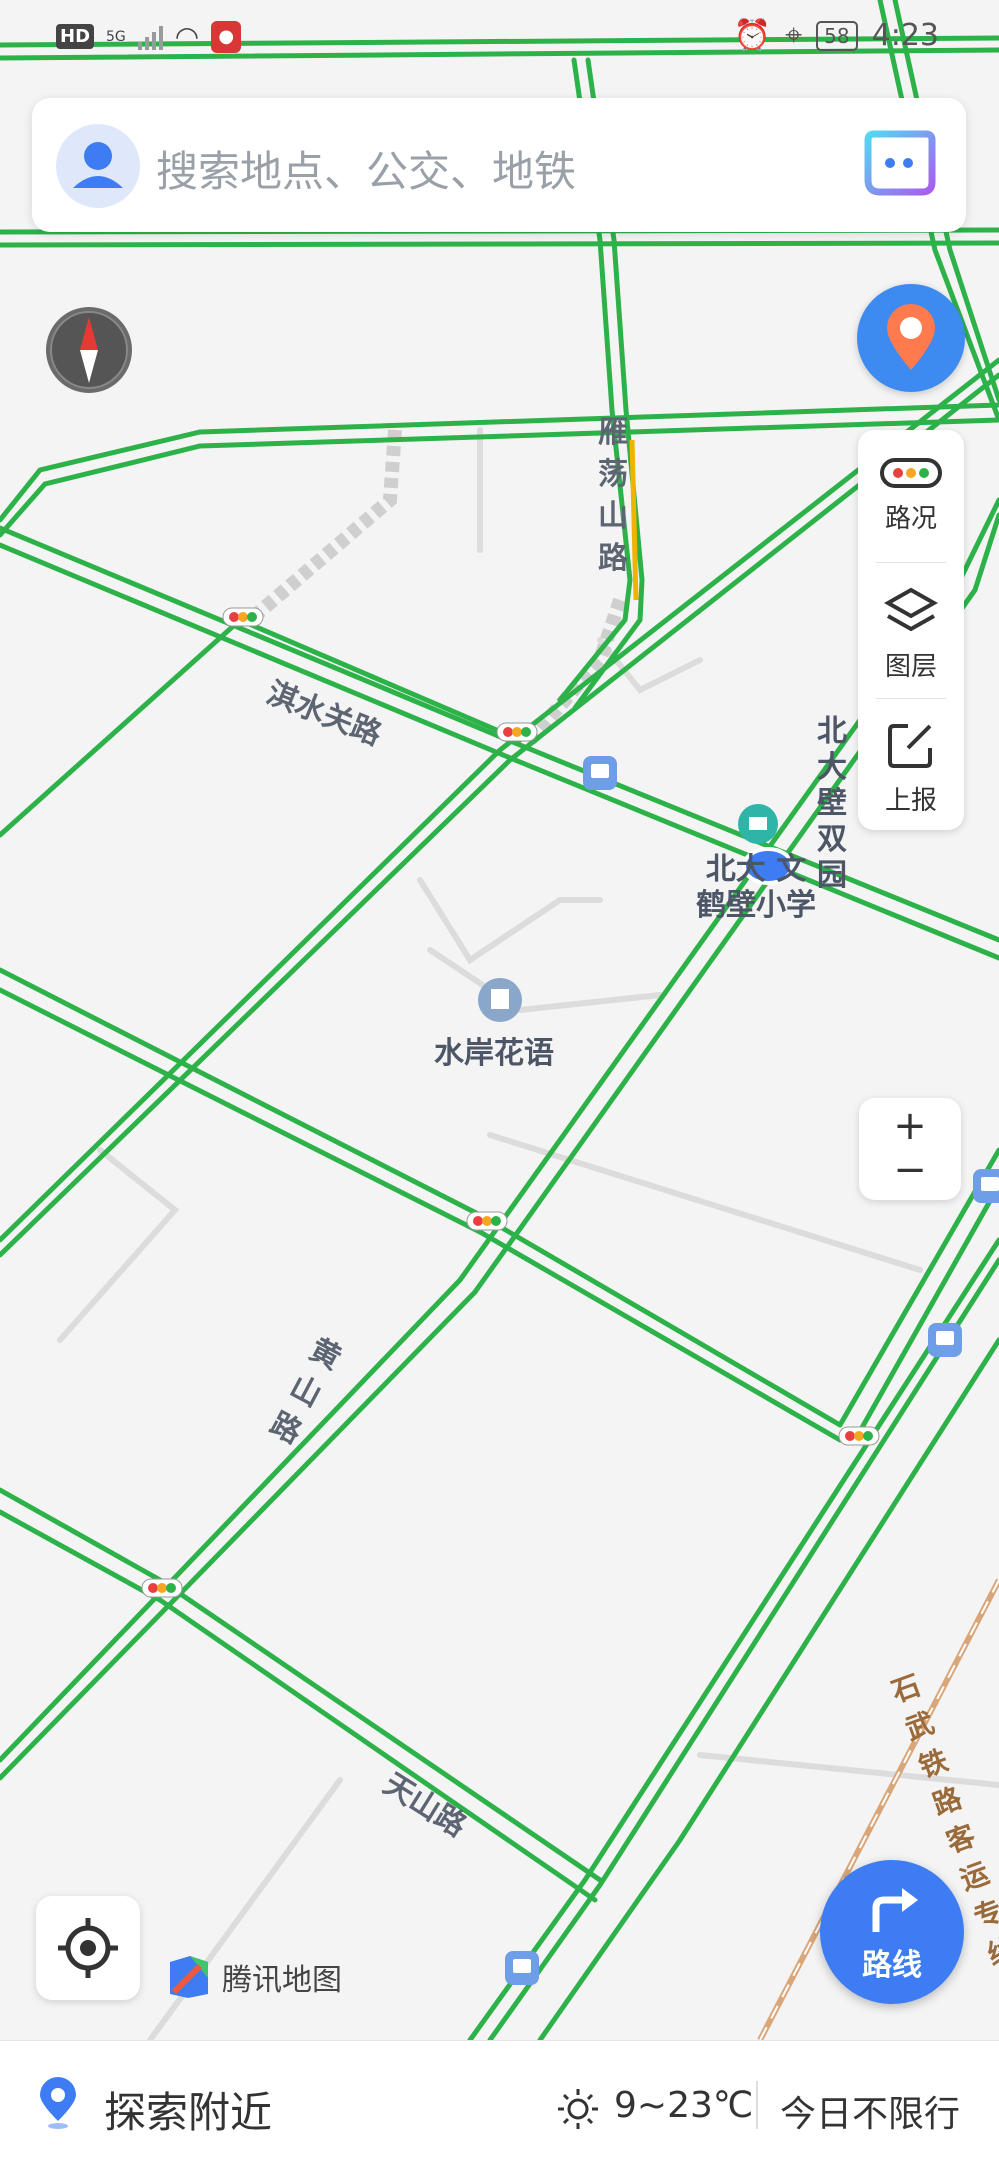 The height and width of the screenshot is (2167, 999). What do you see at coordinates (911, 473) in the screenshot?
I see `traffic-light-icon` at bounding box center [911, 473].